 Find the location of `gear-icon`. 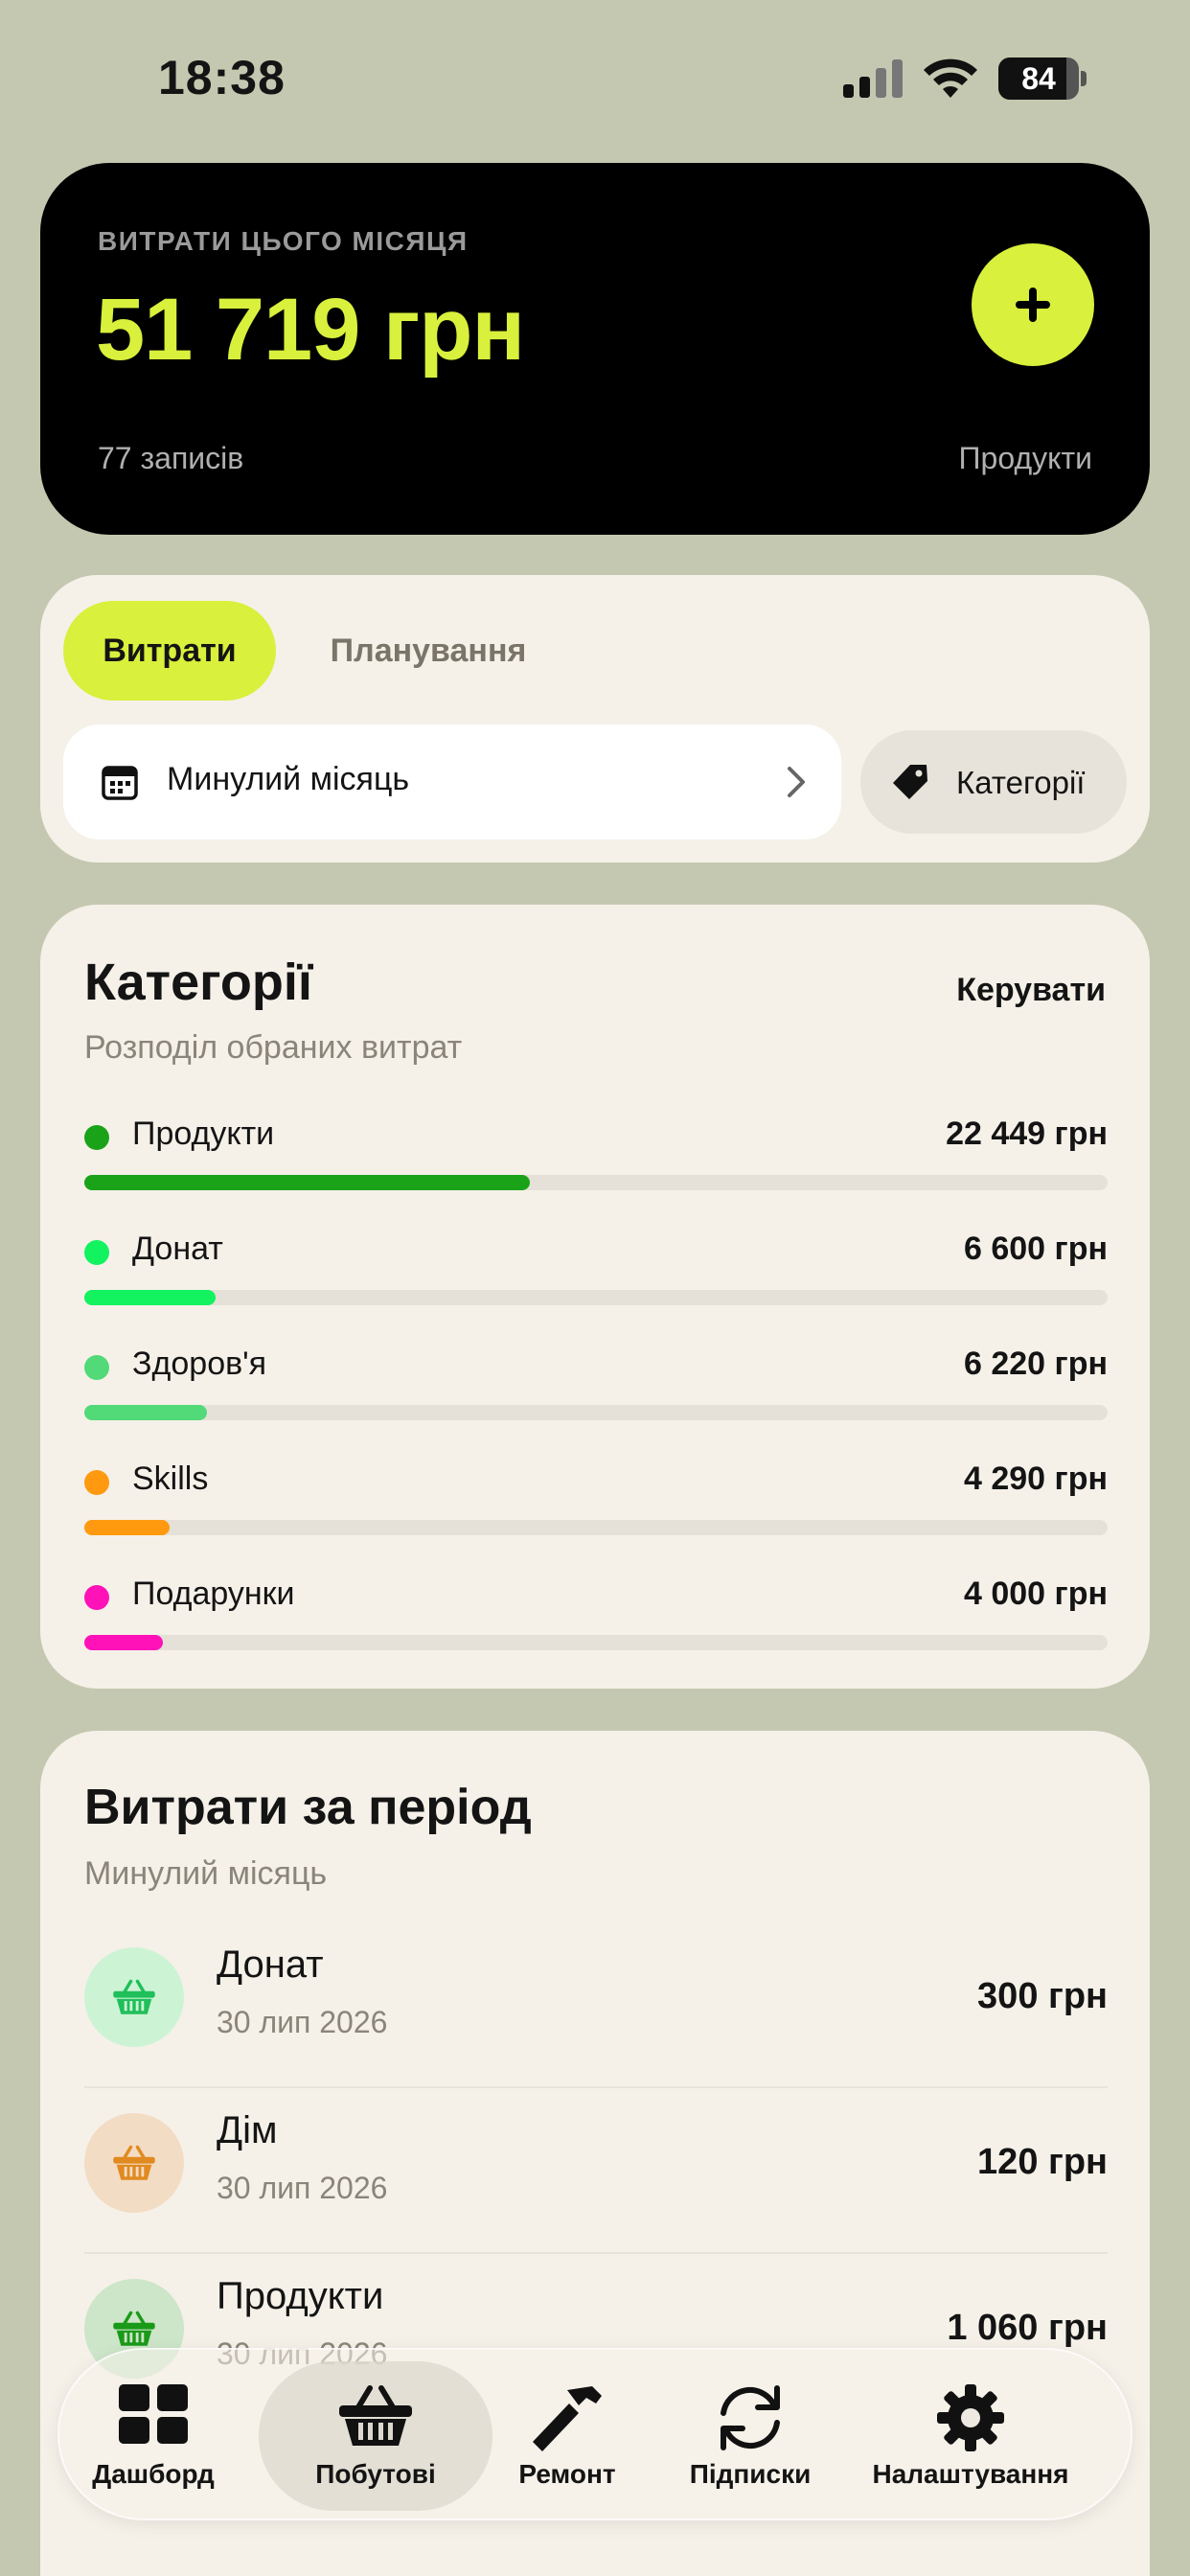

gear-icon is located at coordinates (971, 2417).